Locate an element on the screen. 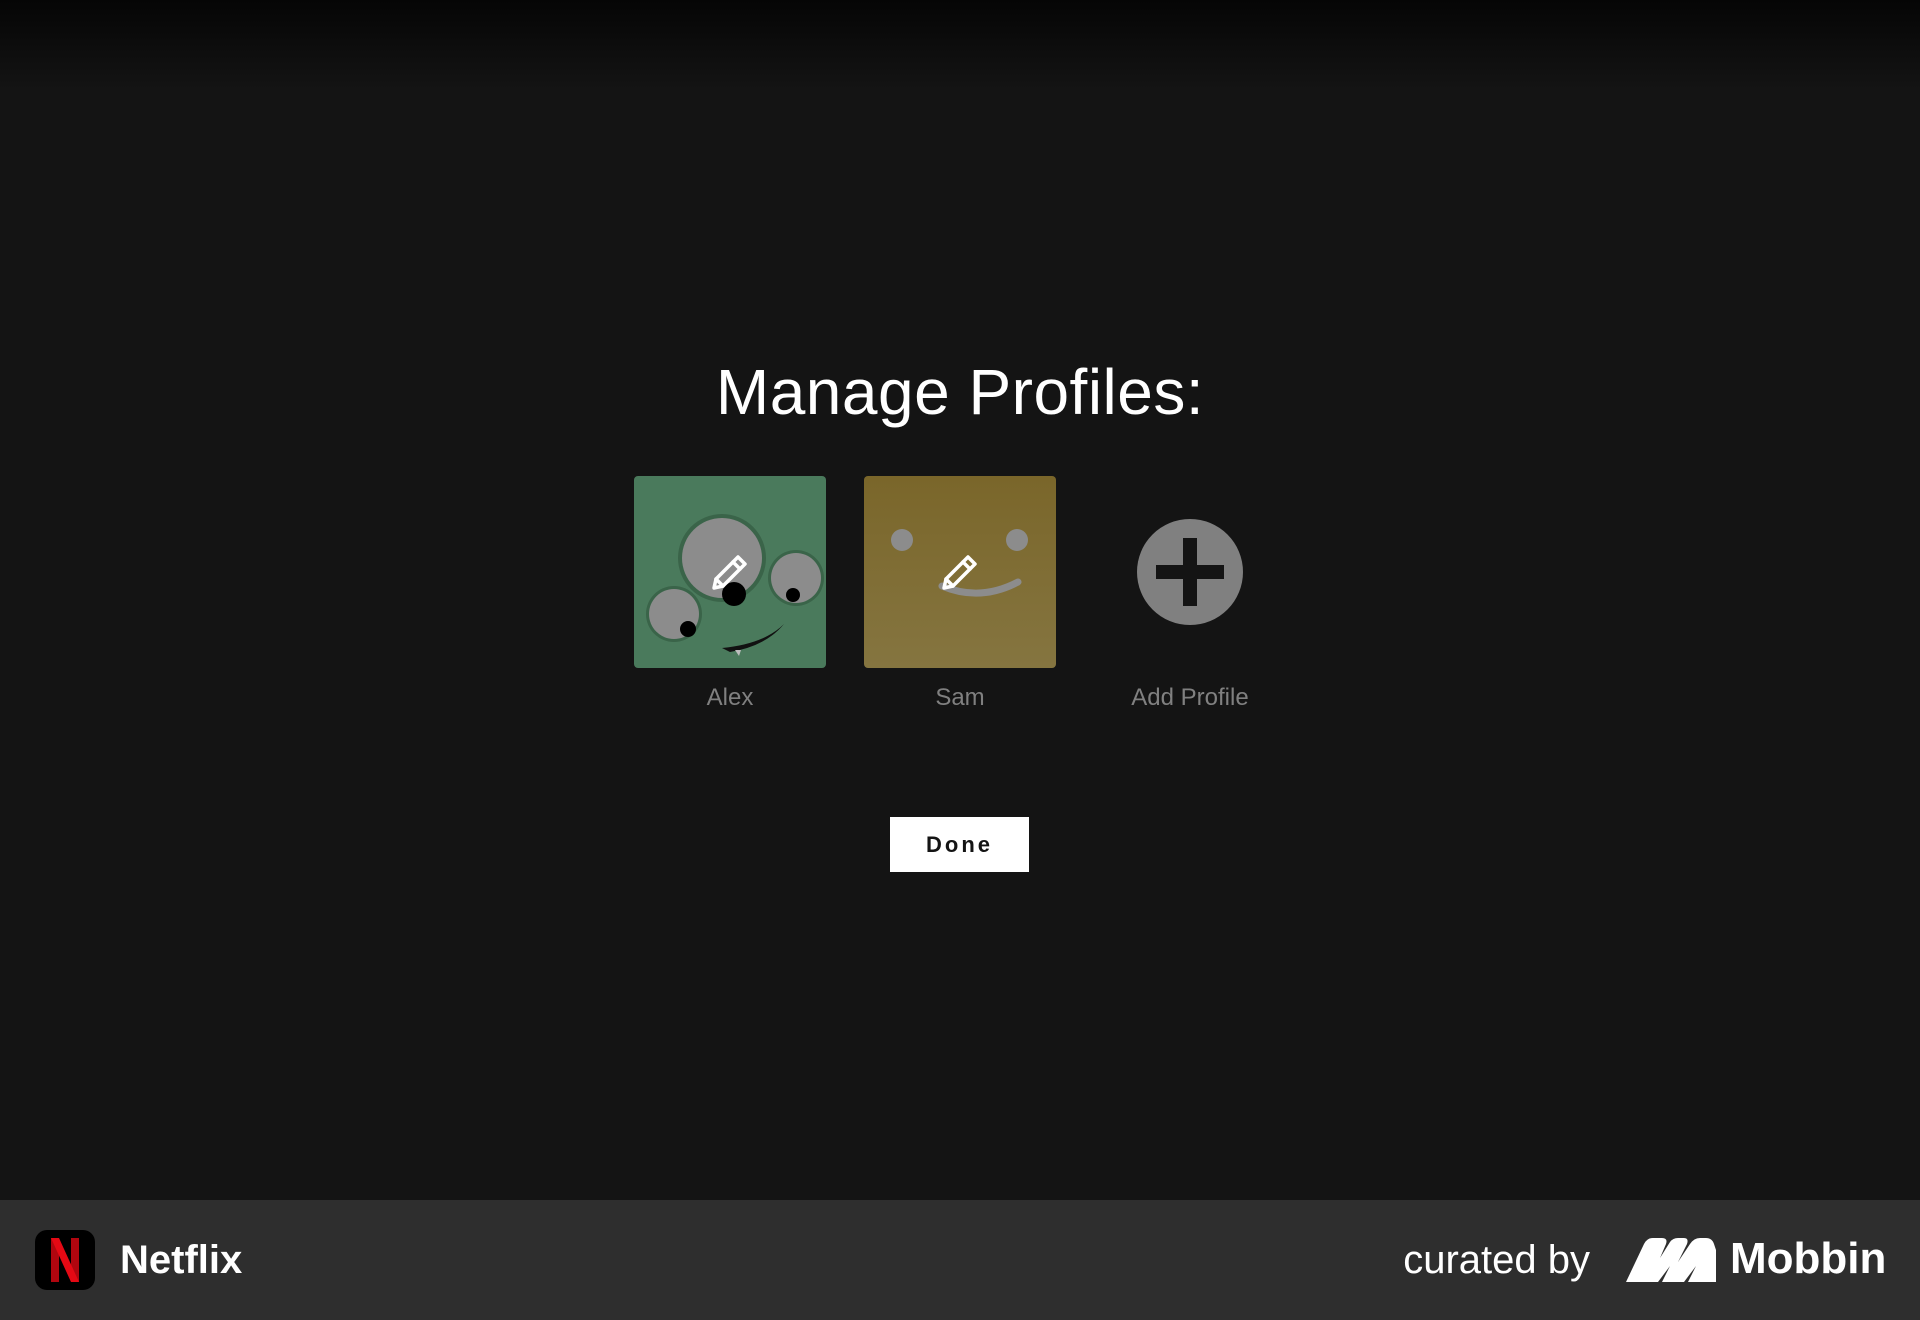 This screenshot has width=1920, height=1320. plus-circle-icon is located at coordinates (1190, 572).